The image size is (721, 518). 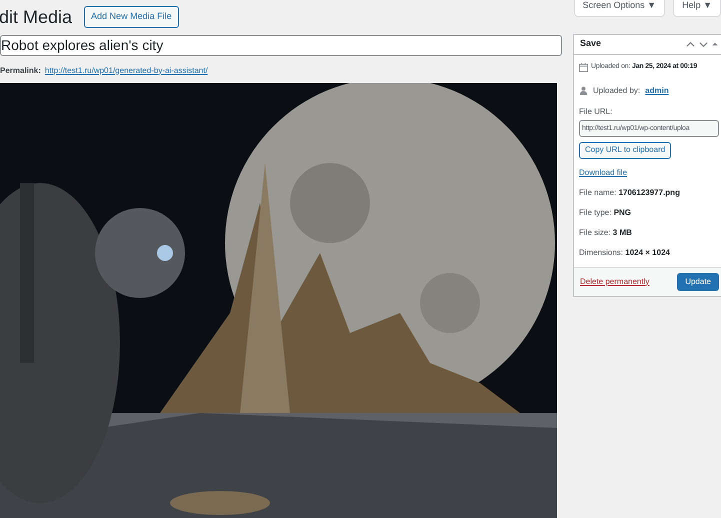 What do you see at coordinates (697, 8) in the screenshot?
I see `header-tab-button: Help ▼` at bounding box center [697, 8].